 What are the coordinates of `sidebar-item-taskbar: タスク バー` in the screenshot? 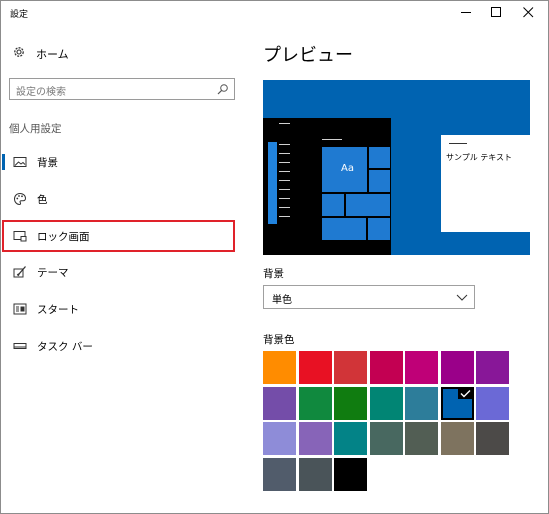 It's located at (118, 346).